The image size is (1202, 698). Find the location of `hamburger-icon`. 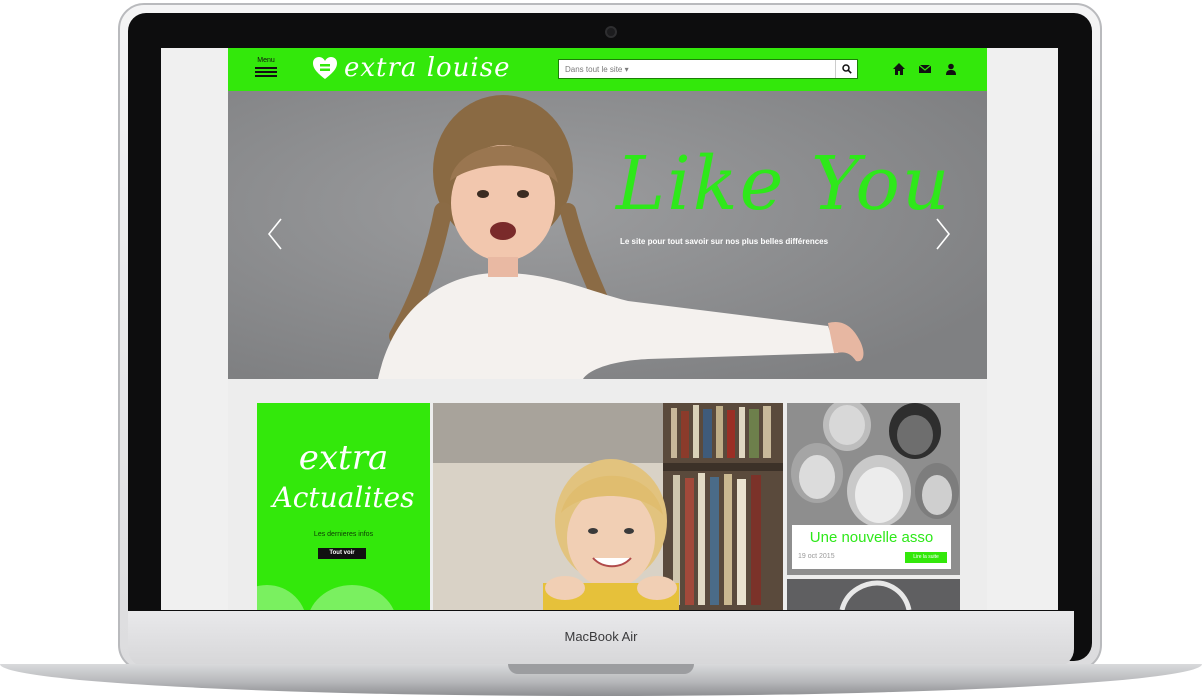

hamburger-icon is located at coordinates (266, 68).